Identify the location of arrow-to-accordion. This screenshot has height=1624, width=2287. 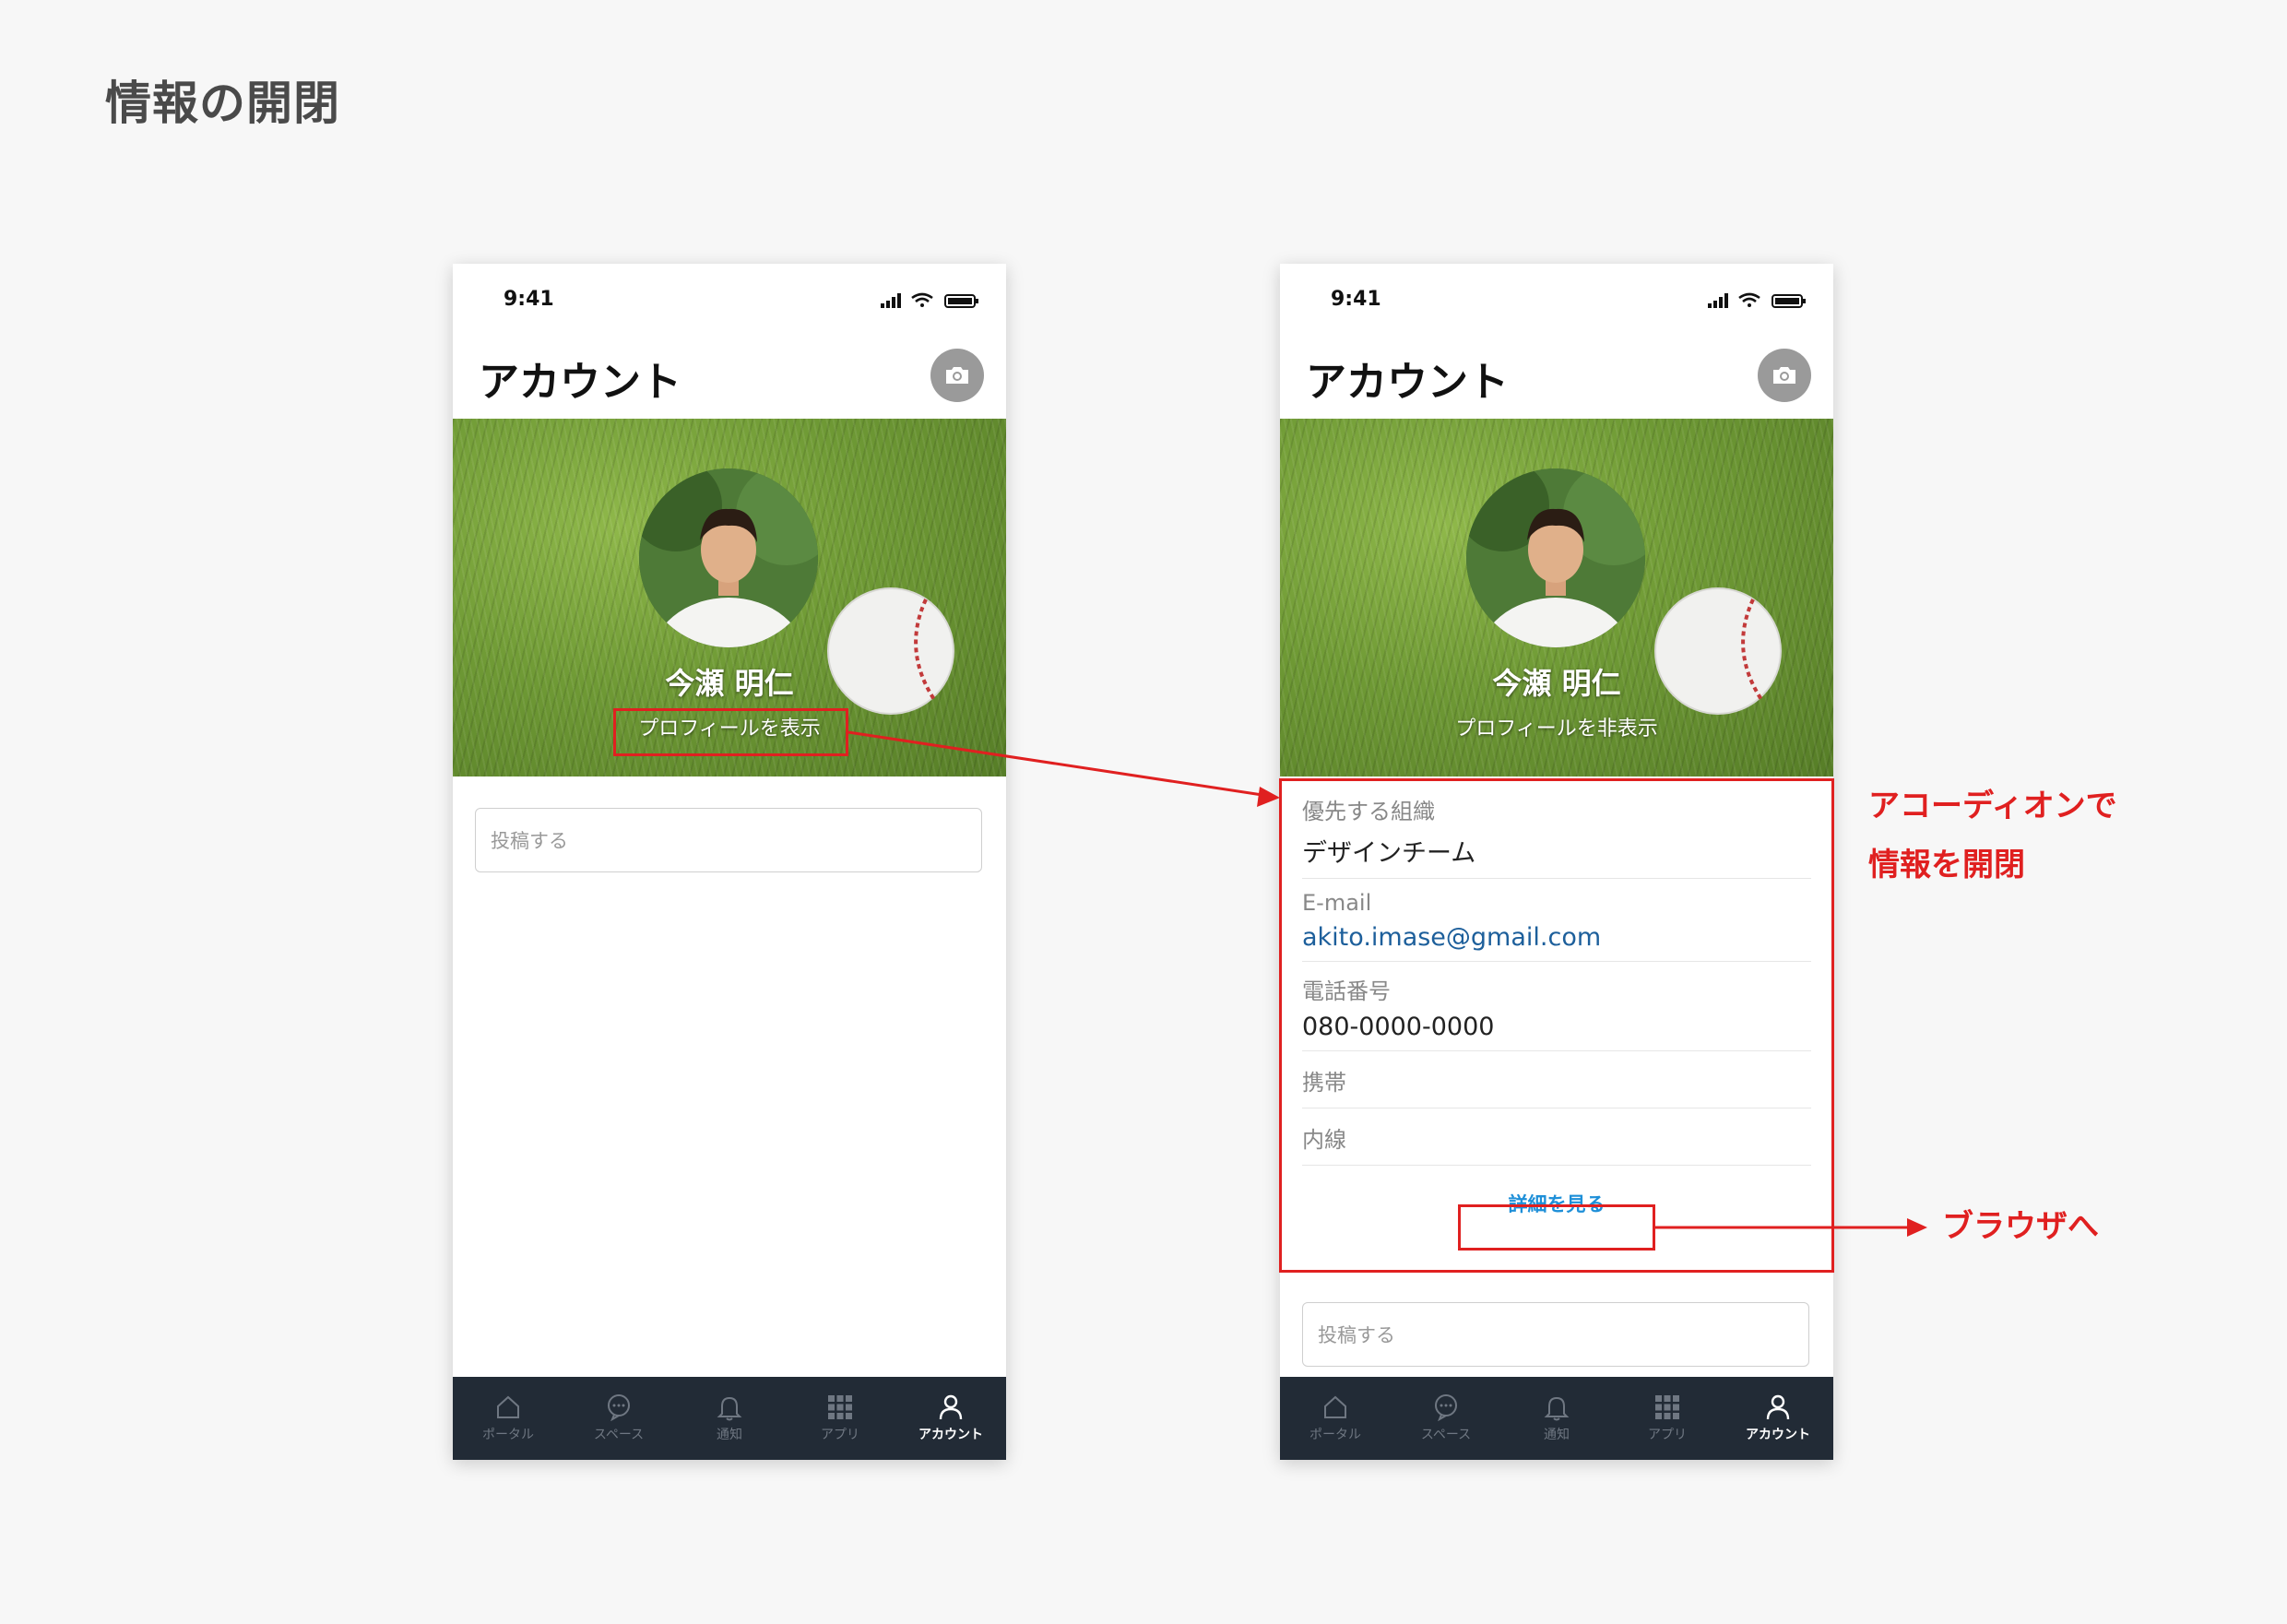
(1061, 765).